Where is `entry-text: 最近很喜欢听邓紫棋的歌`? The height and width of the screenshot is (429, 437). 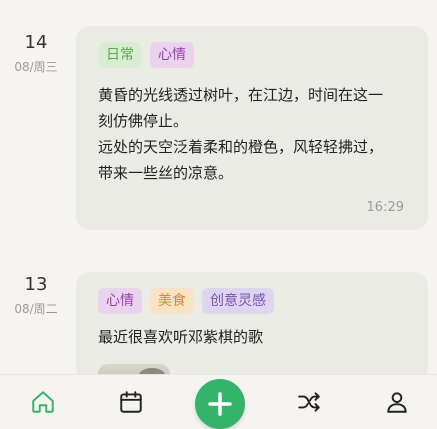
entry-text: 最近很喜欢听邓紫棋的歌 is located at coordinates (181, 337).